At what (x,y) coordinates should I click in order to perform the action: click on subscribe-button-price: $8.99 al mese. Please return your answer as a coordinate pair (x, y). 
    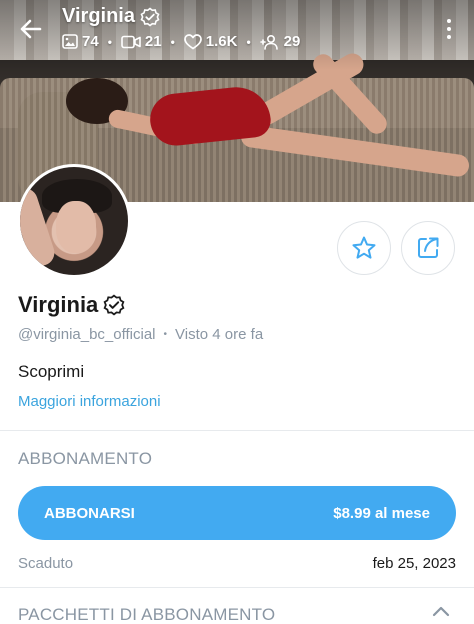
    Looking at the image, I should click on (381, 513).